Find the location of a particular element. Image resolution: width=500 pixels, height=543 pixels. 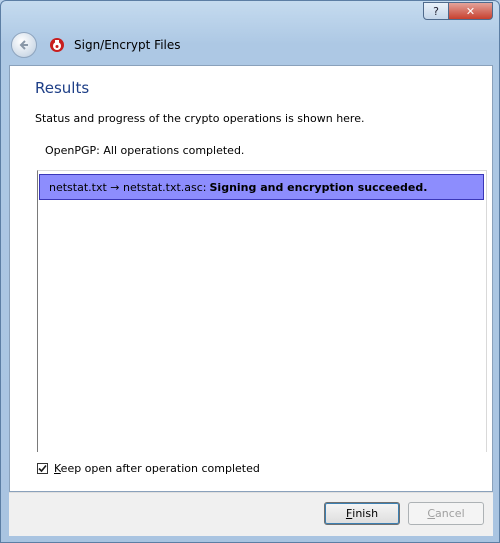

button-bar: Finish Cancel is located at coordinates (251, 514).